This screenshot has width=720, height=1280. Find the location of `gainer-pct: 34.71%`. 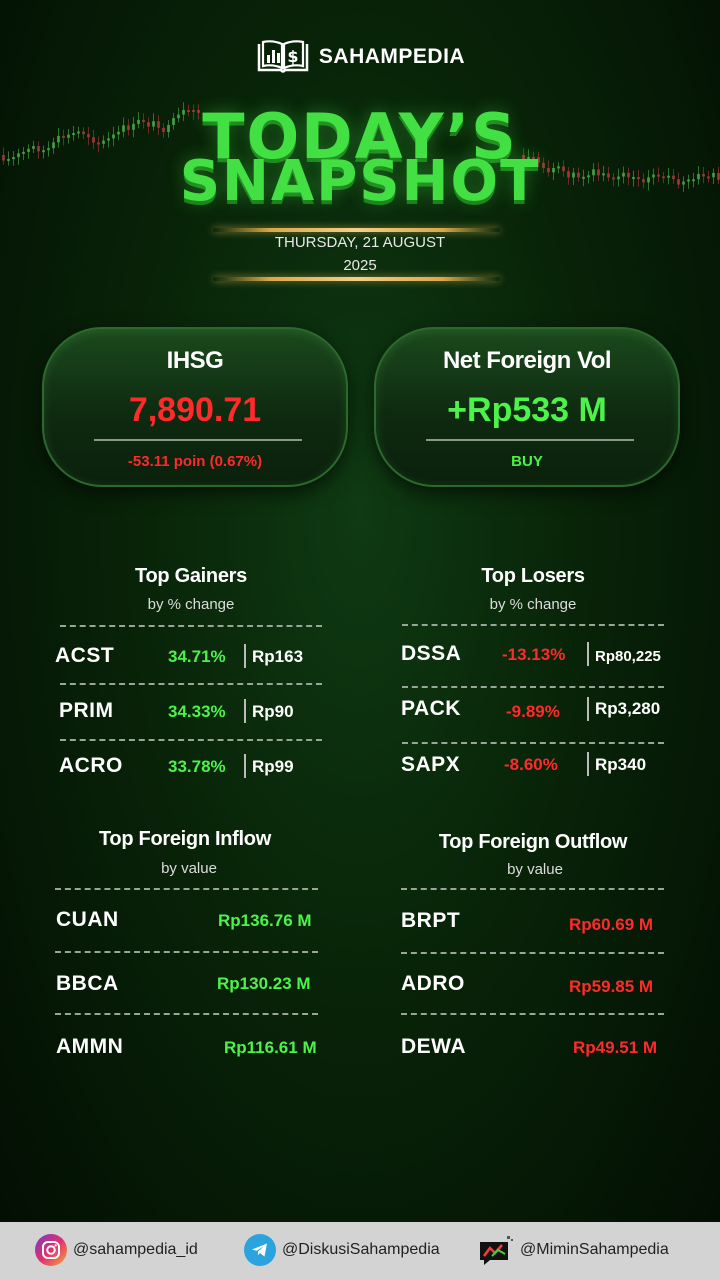

gainer-pct: 34.71% is located at coordinates (197, 656).